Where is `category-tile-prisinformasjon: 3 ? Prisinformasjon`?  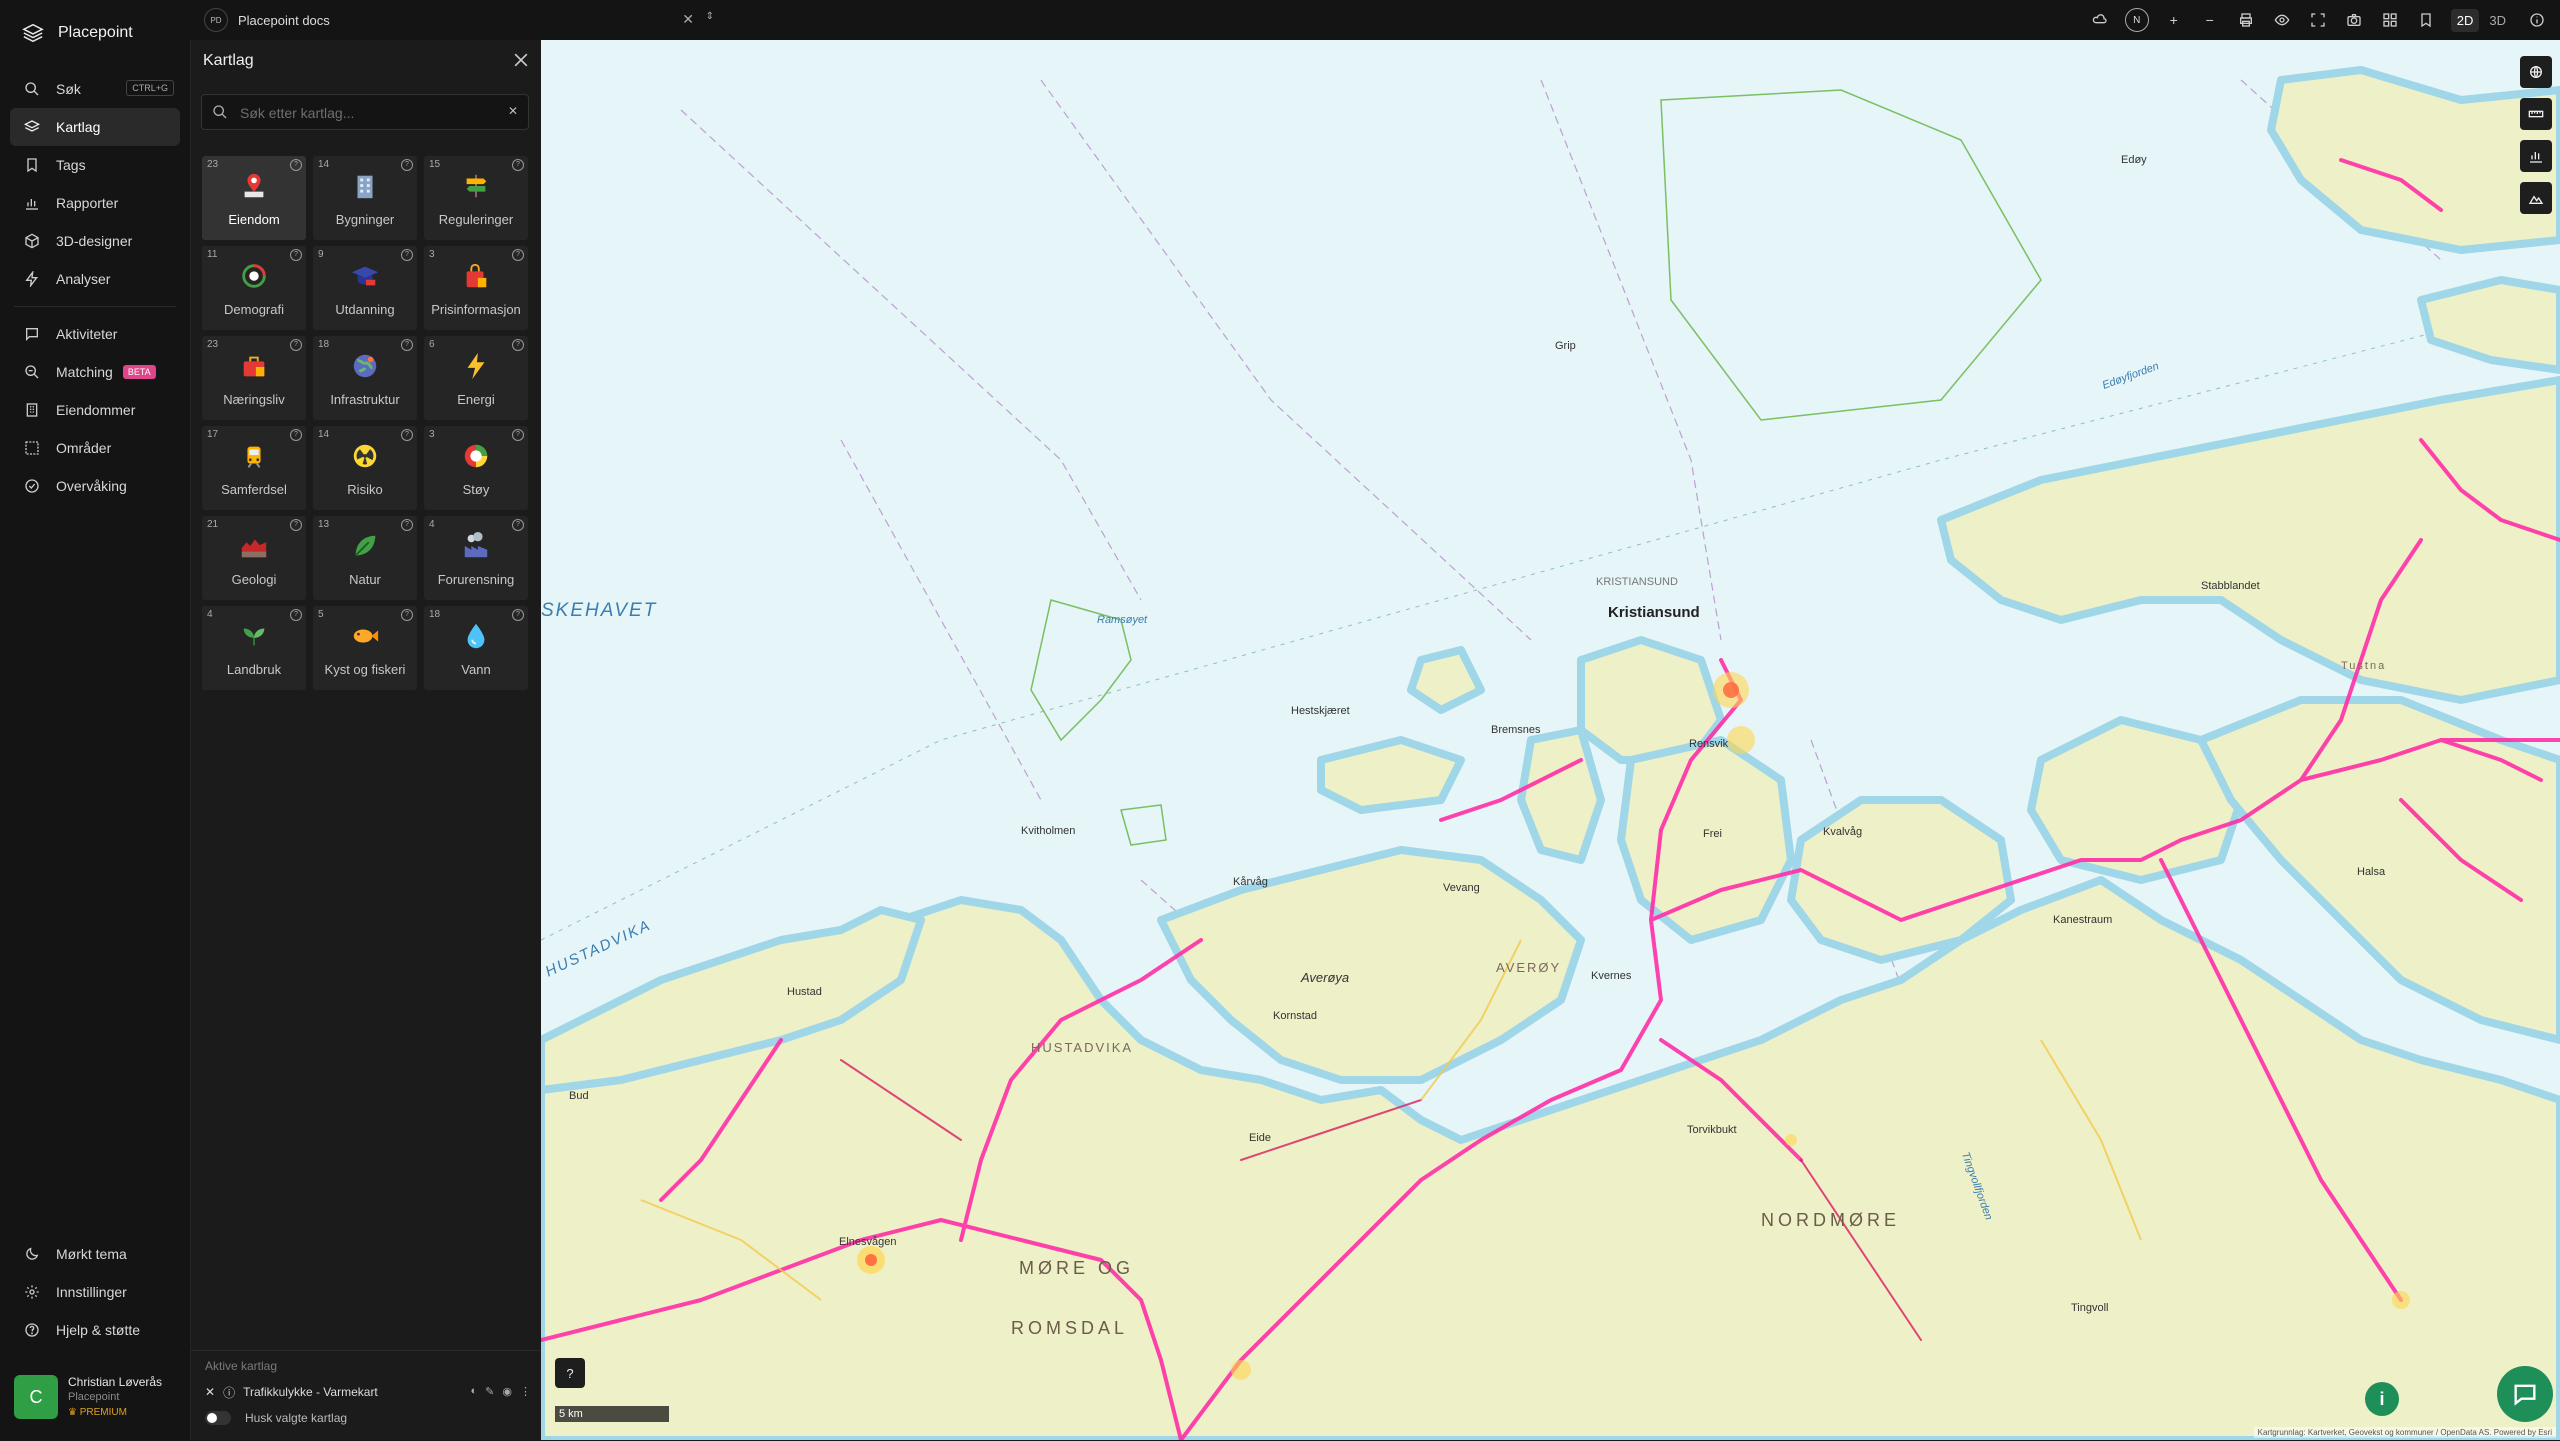 category-tile-prisinformasjon: 3 ? Prisinformasjon is located at coordinates (476, 288).